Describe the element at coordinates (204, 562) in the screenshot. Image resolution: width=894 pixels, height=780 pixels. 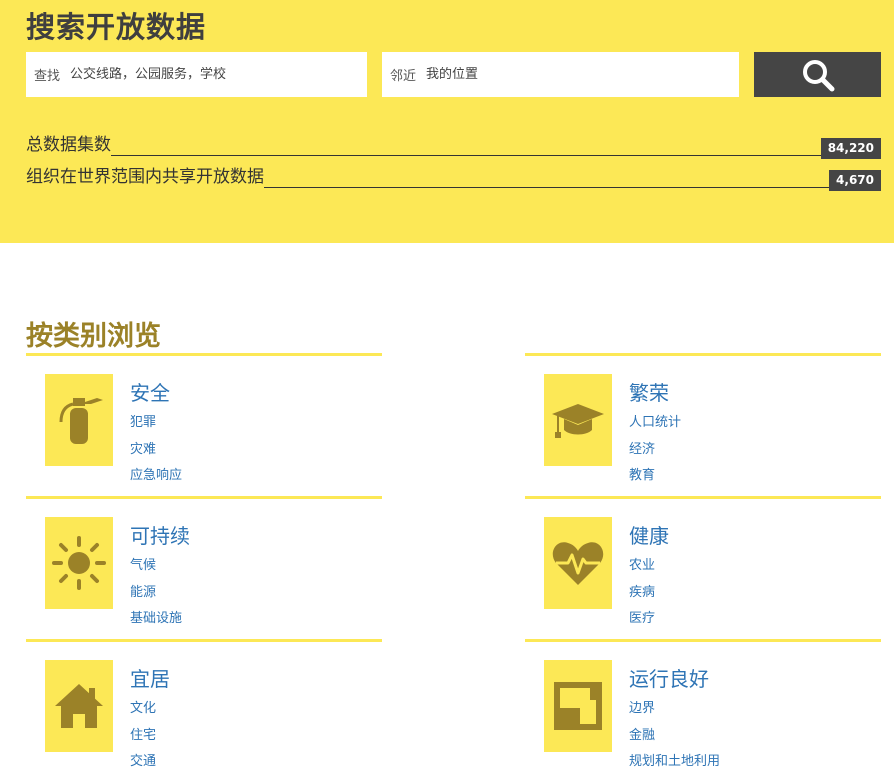
I see `category-sustainability: 可持续 气候 能源 基础设施` at that location.